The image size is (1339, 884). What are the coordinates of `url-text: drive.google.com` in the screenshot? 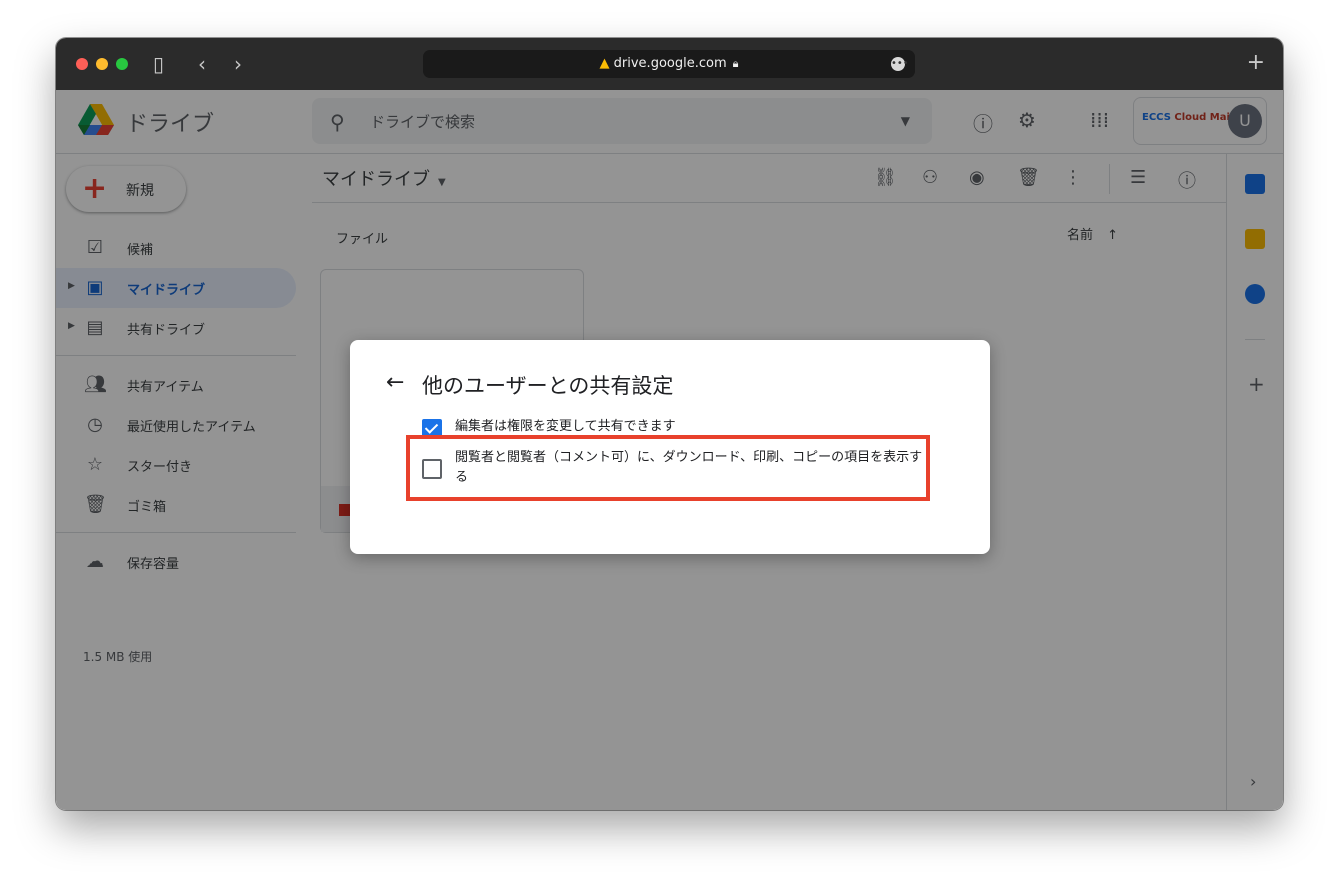 It's located at (670, 63).